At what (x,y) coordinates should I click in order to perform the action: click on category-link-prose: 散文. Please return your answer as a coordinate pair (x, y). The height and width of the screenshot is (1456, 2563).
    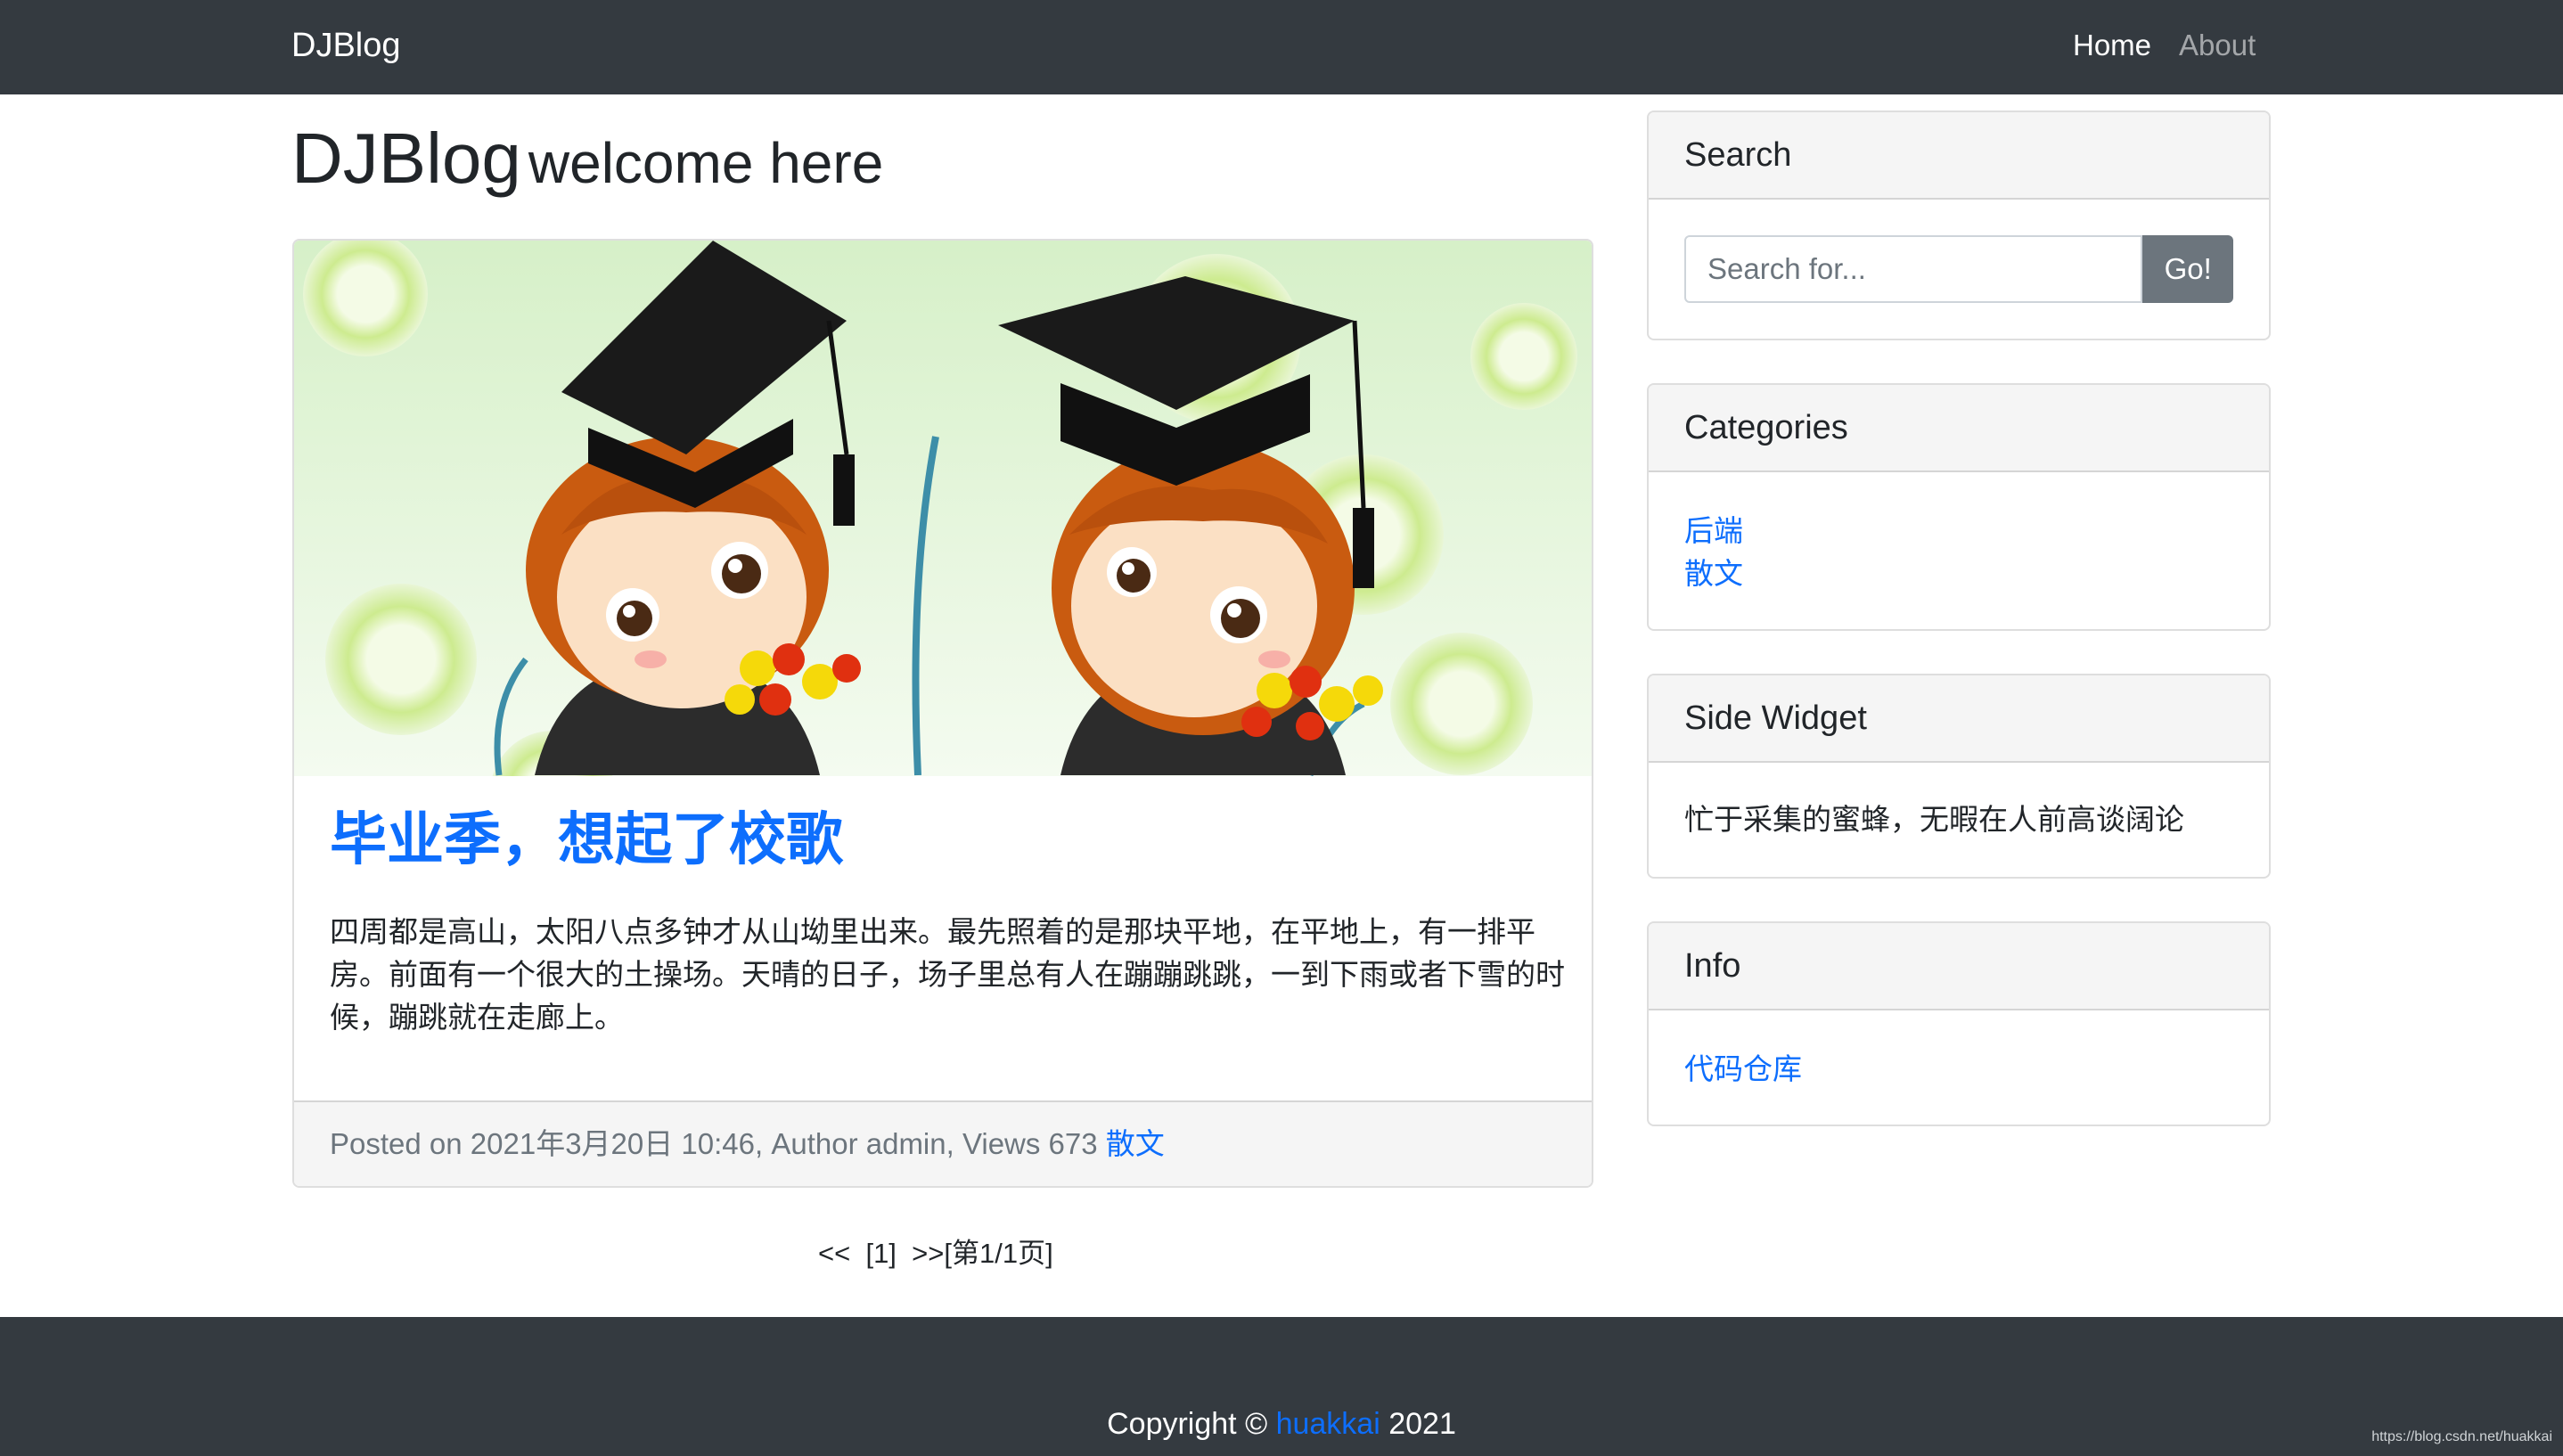
    Looking at the image, I should click on (1958, 573).